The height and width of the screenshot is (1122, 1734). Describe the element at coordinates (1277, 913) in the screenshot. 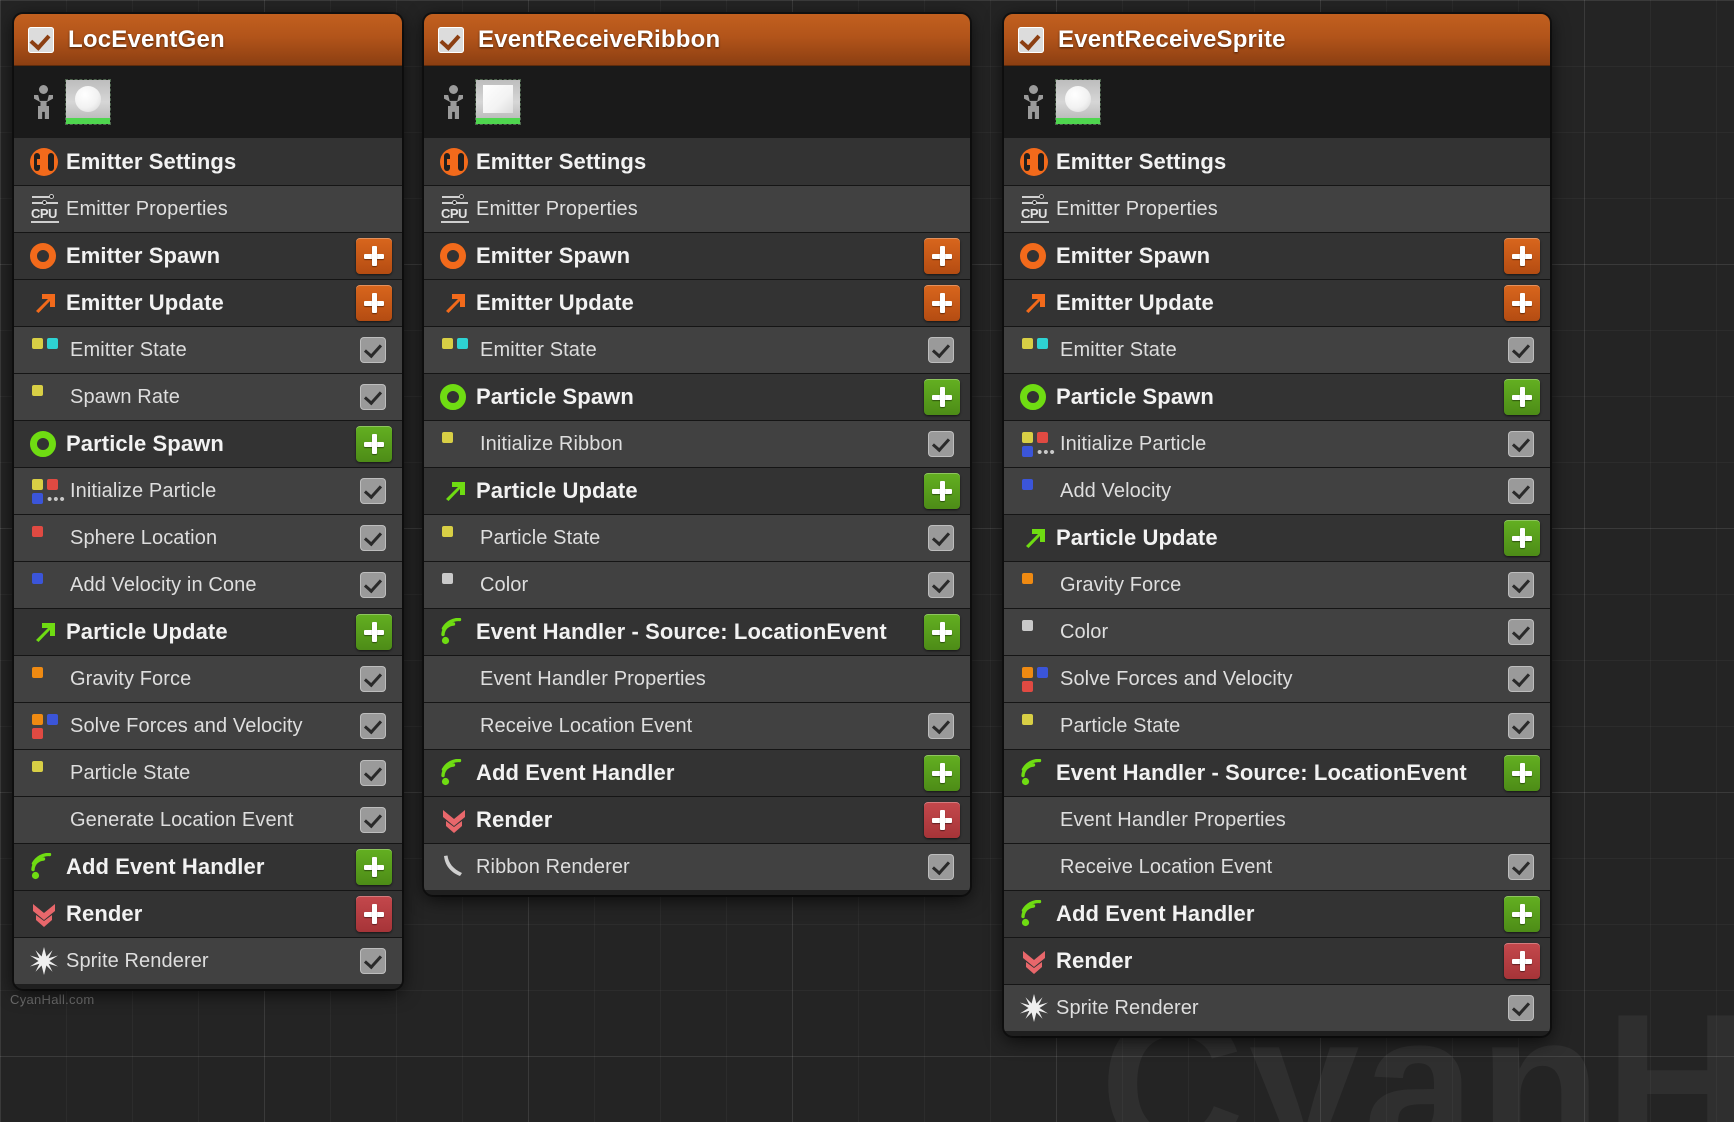

I see `stack-section-row: Add Event Handler` at that location.